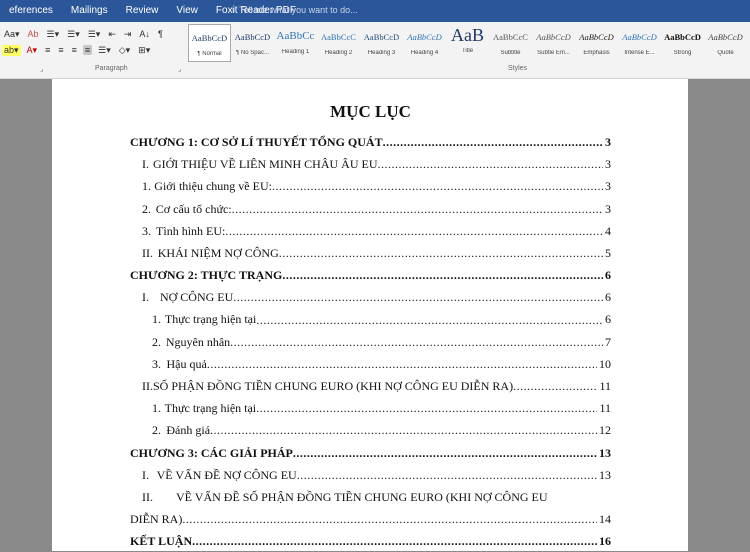  I want to click on clear-formatting-icon: Ab, so click(33, 34).